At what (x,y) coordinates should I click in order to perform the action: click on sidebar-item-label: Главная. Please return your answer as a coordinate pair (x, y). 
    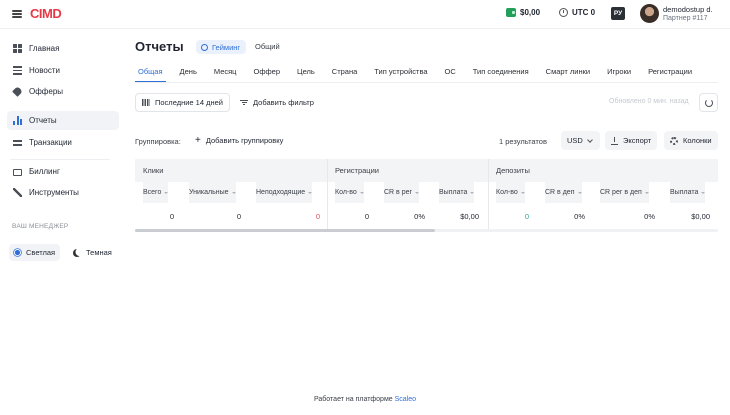
    Looking at the image, I should click on (44, 48).